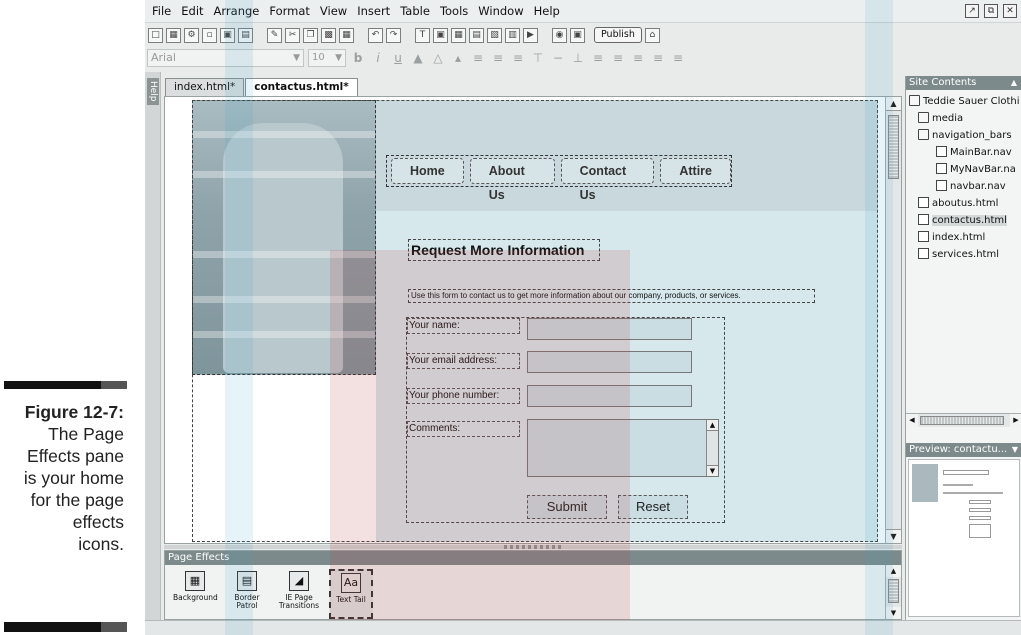 The image size is (1021, 635). Describe the element at coordinates (422, 35) in the screenshot. I see `text-box-icon: T` at that location.